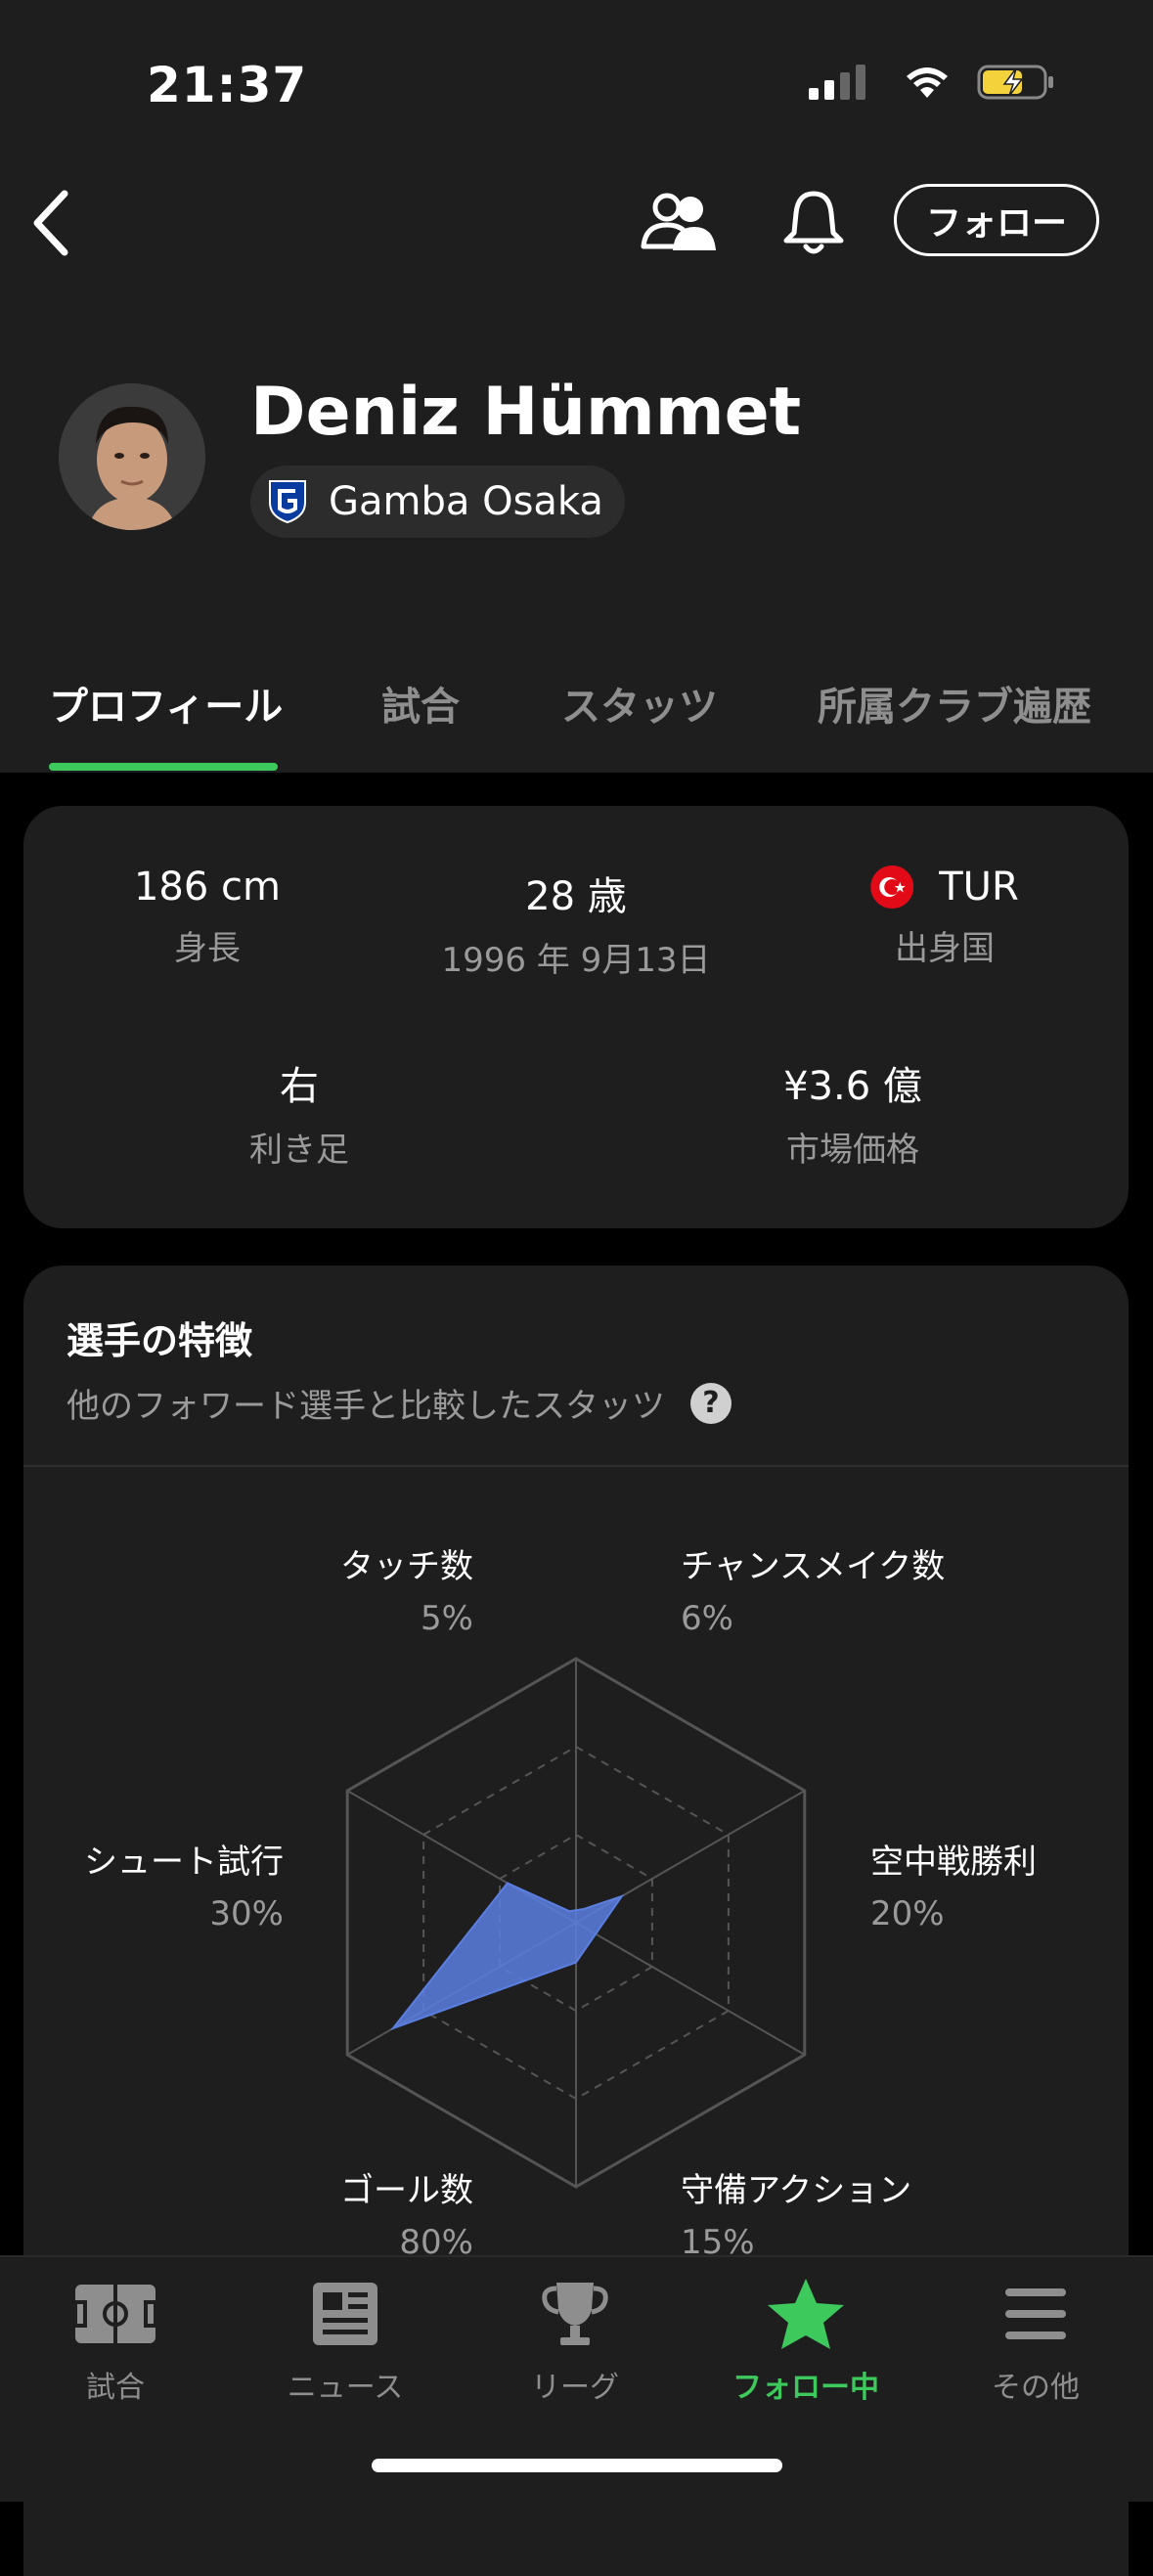  What do you see at coordinates (892, 887) in the screenshot?
I see `turkey-flag-icon` at bounding box center [892, 887].